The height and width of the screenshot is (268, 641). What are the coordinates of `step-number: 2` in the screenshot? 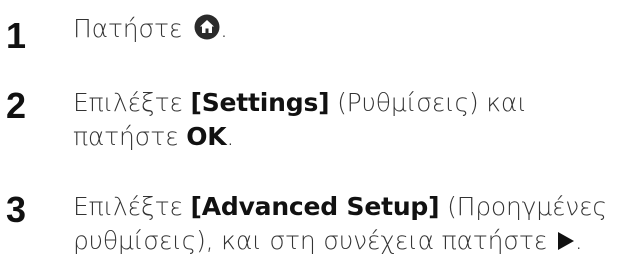 It's located at (16, 105).